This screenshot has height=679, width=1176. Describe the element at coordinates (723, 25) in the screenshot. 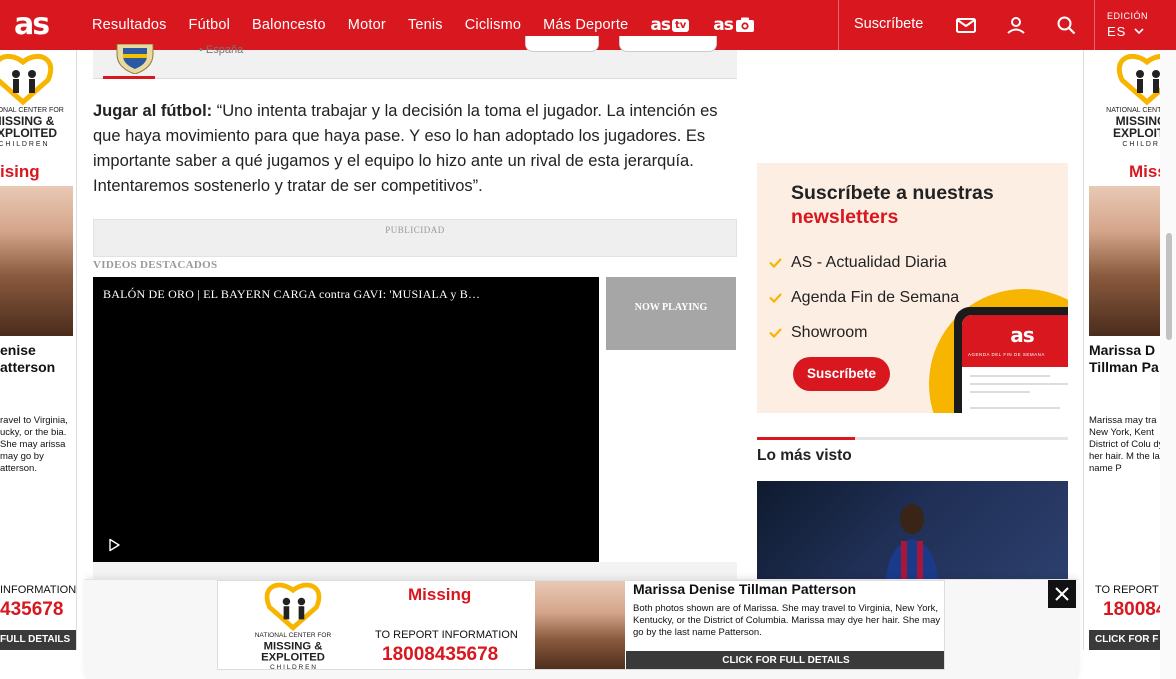

I see `as-photo-logo-text: as` at that location.